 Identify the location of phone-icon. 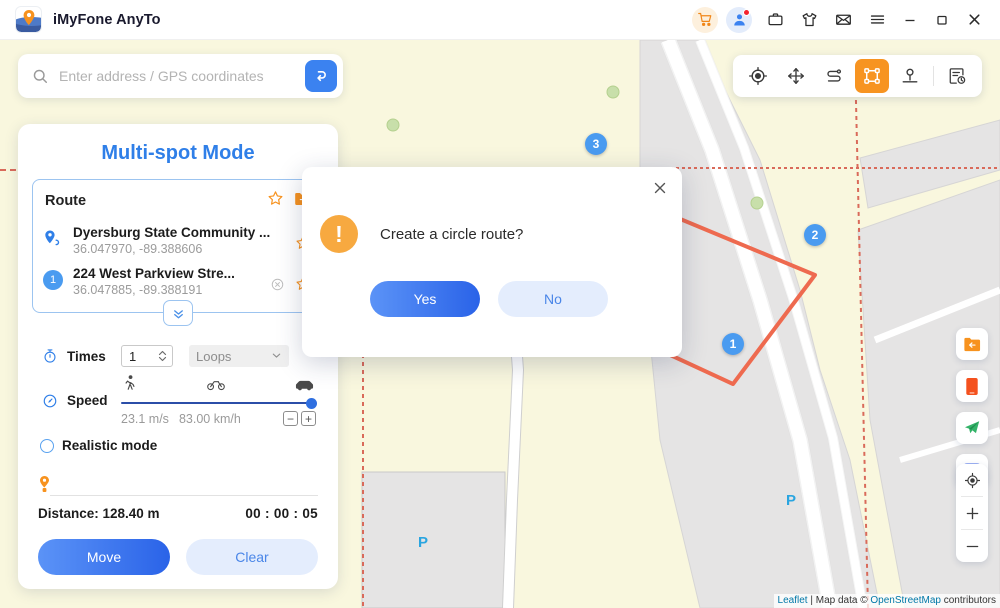
(972, 386).